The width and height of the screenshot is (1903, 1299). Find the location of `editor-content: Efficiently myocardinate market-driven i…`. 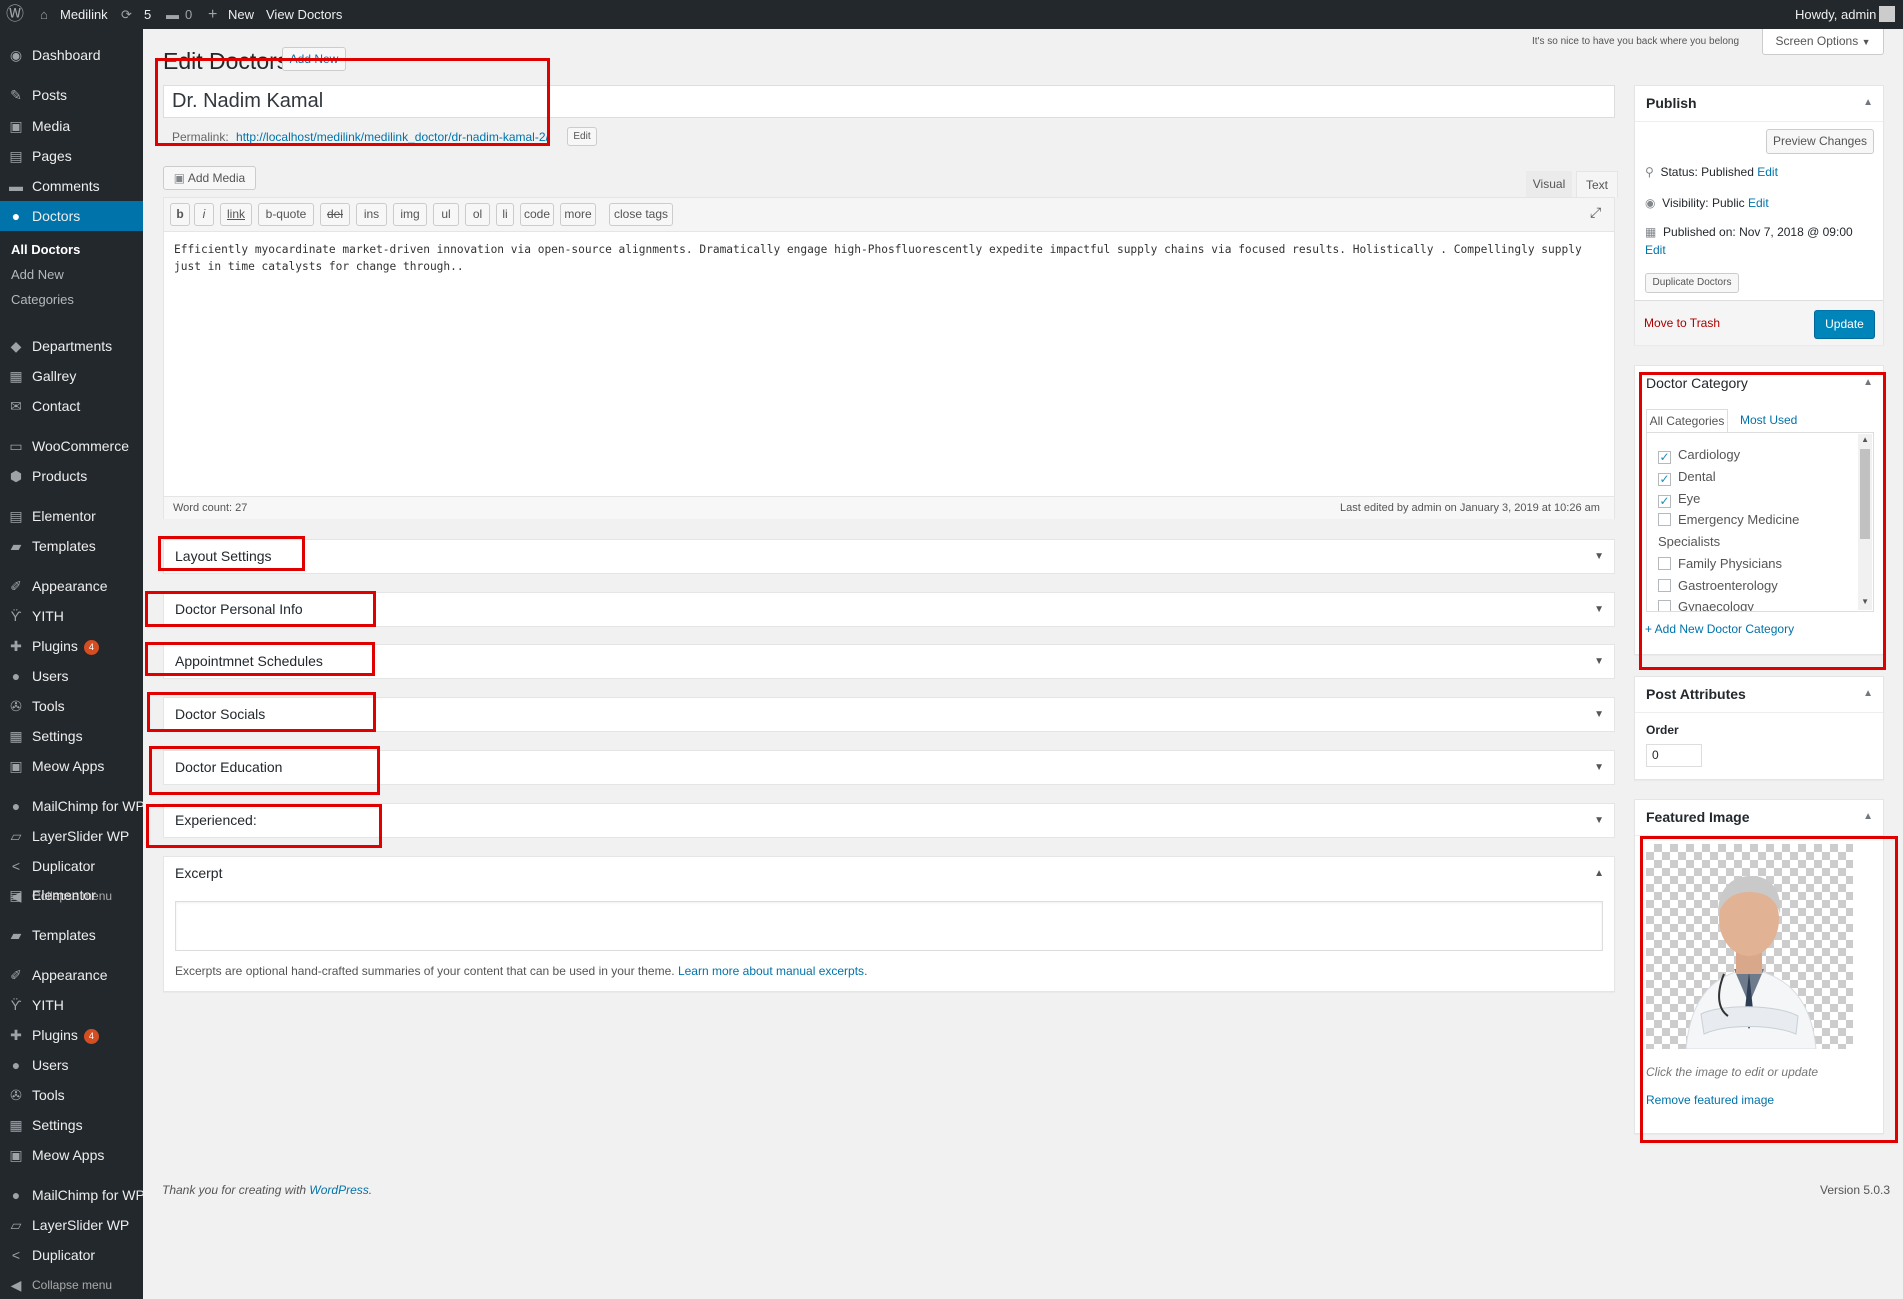

editor-content: Efficiently myocardinate market-driven i… is located at coordinates (886, 258).